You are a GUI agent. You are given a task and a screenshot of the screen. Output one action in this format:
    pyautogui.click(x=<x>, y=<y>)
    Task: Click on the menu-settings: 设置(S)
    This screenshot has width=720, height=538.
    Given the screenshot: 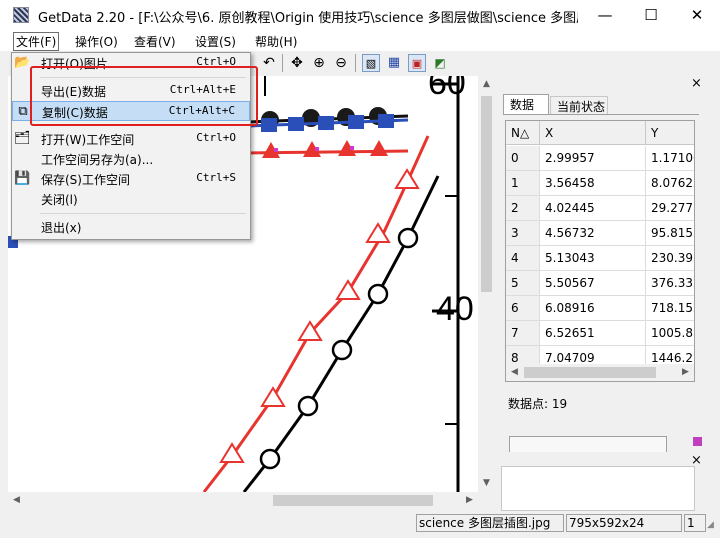 What is the action you would take?
    pyautogui.click(x=215, y=41)
    